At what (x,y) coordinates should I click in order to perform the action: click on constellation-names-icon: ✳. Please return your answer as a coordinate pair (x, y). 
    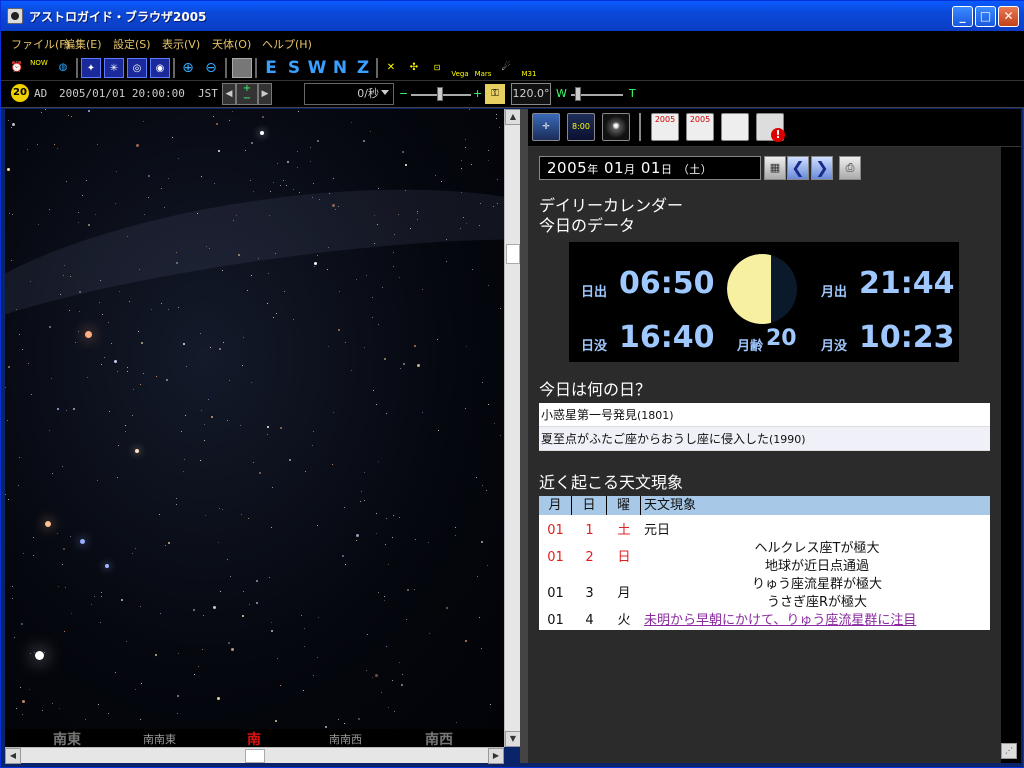
    Looking at the image, I should click on (114, 68).